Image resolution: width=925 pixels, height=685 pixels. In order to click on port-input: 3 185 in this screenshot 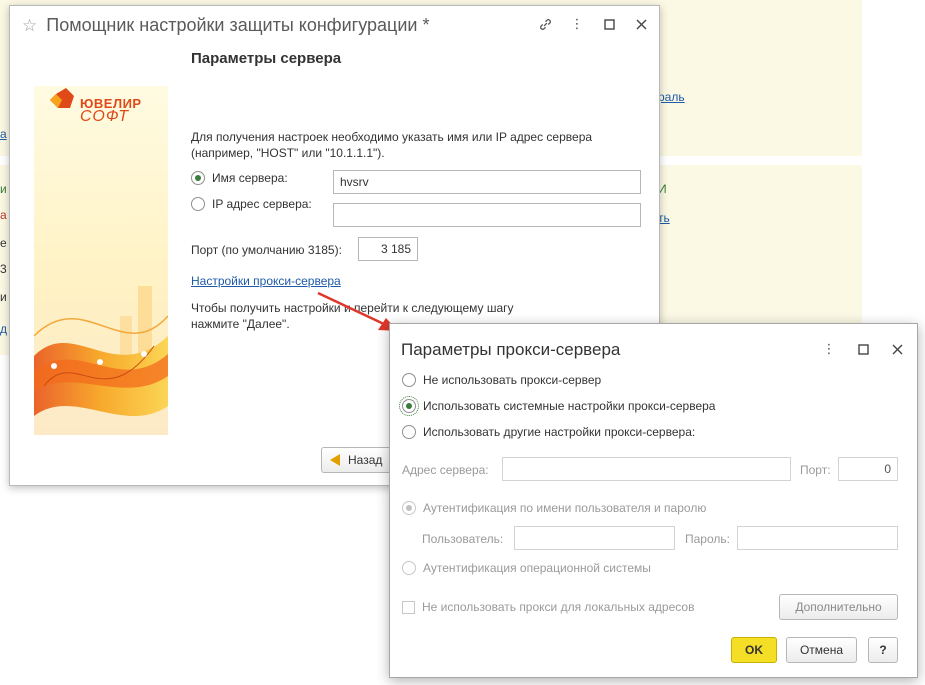, I will do `click(388, 249)`.